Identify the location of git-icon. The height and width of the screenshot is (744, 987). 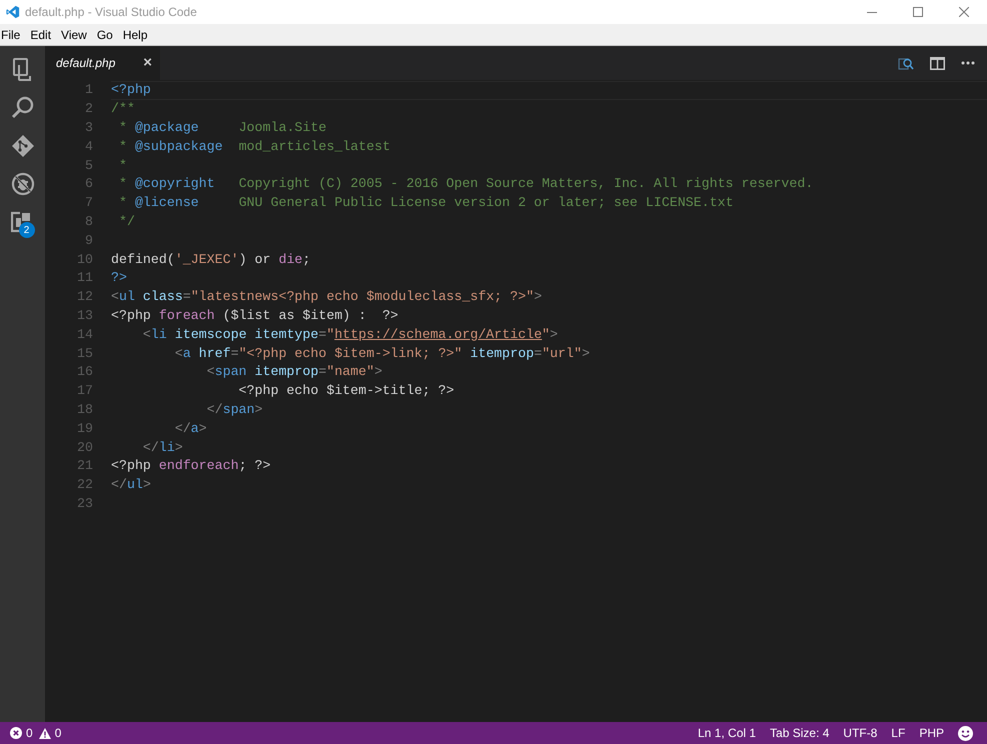
(22, 146).